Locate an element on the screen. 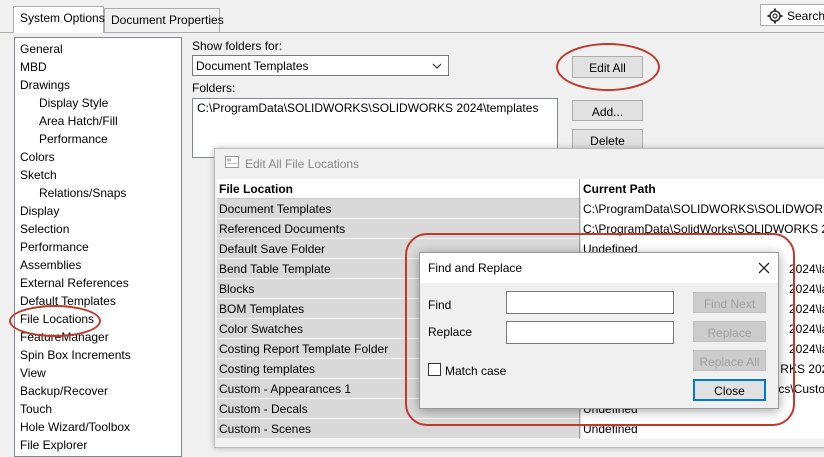 The image size is (824, 457). tree-item: Selection is located at coordinates (44, 229).